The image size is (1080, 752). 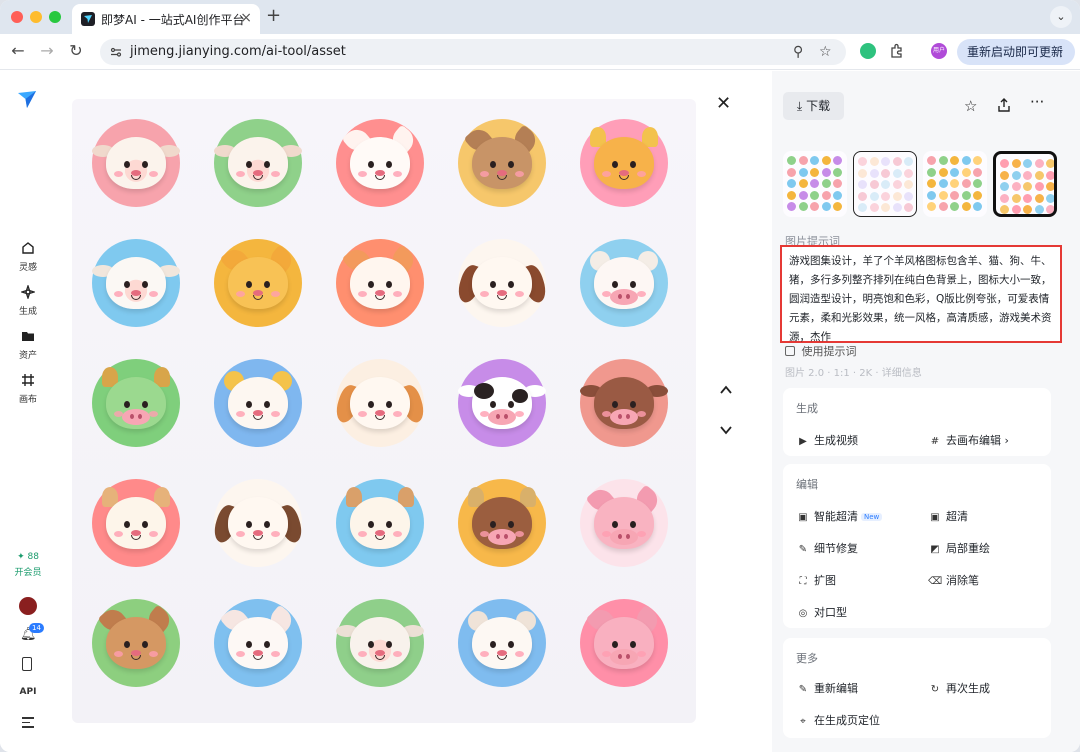 I want to click on eraser-button: ⌫ 消除笔, so click(x=953, y=580).